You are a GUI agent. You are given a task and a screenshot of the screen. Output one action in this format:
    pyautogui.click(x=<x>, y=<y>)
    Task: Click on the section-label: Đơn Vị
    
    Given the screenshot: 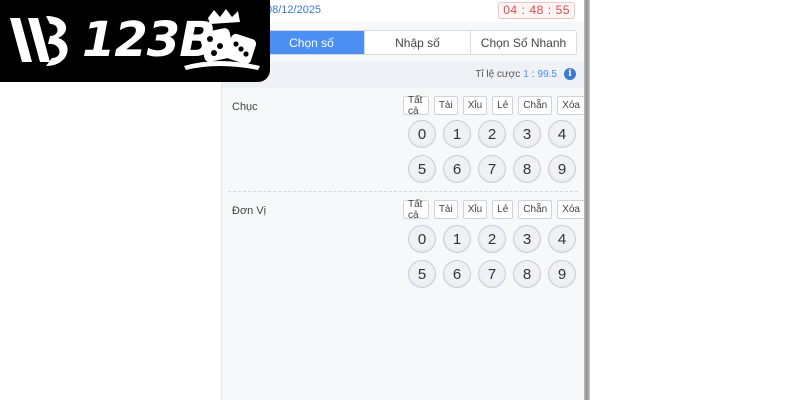 What is the action you would take?
    pyautogui.click(x=249, y=211)
    